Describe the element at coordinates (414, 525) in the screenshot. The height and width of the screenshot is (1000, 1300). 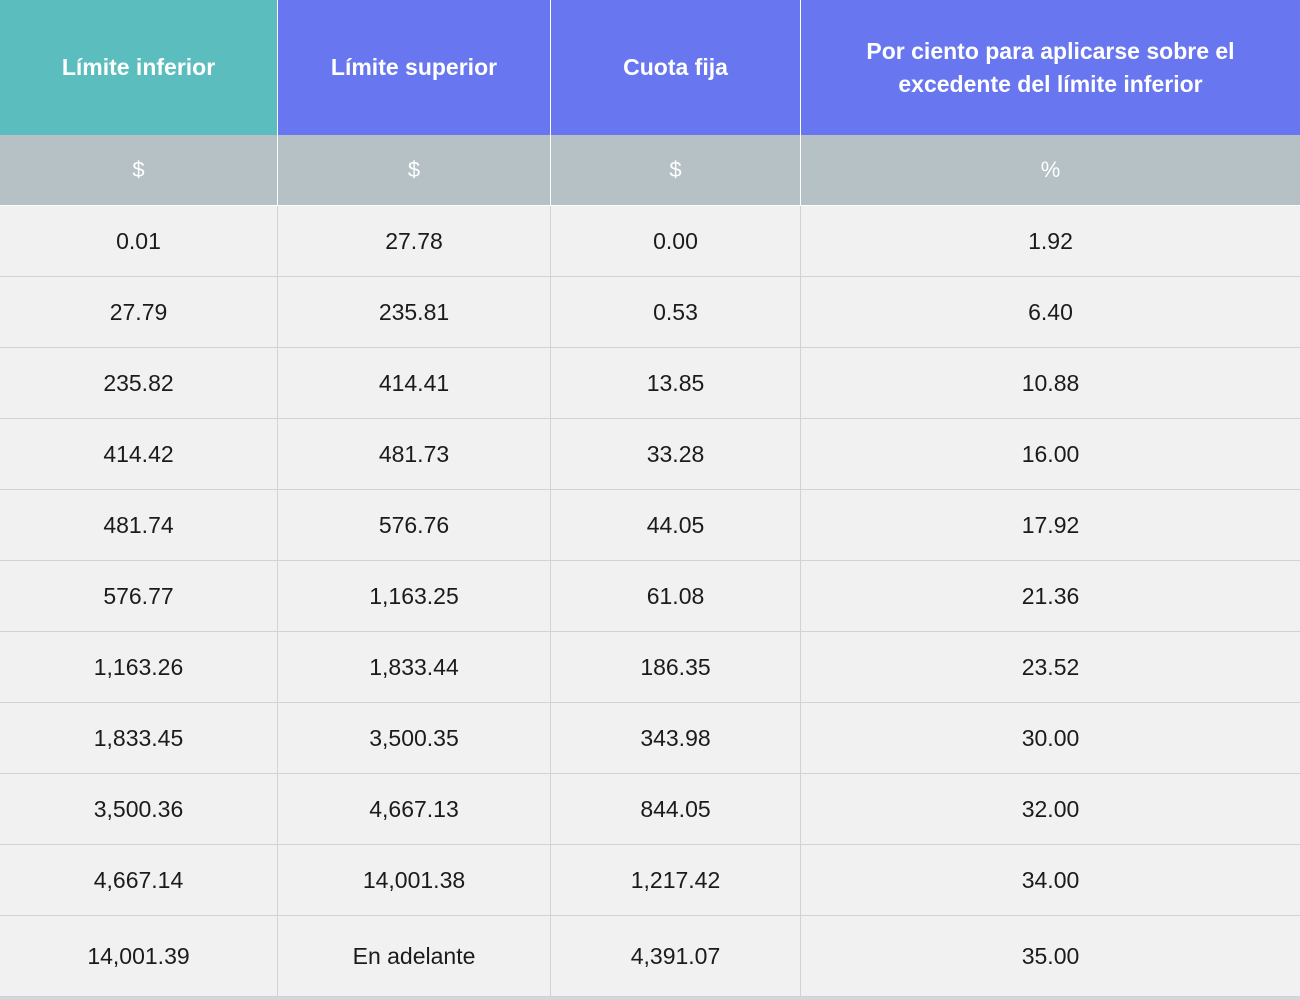
I see `table-cell: 576.76` at that location.